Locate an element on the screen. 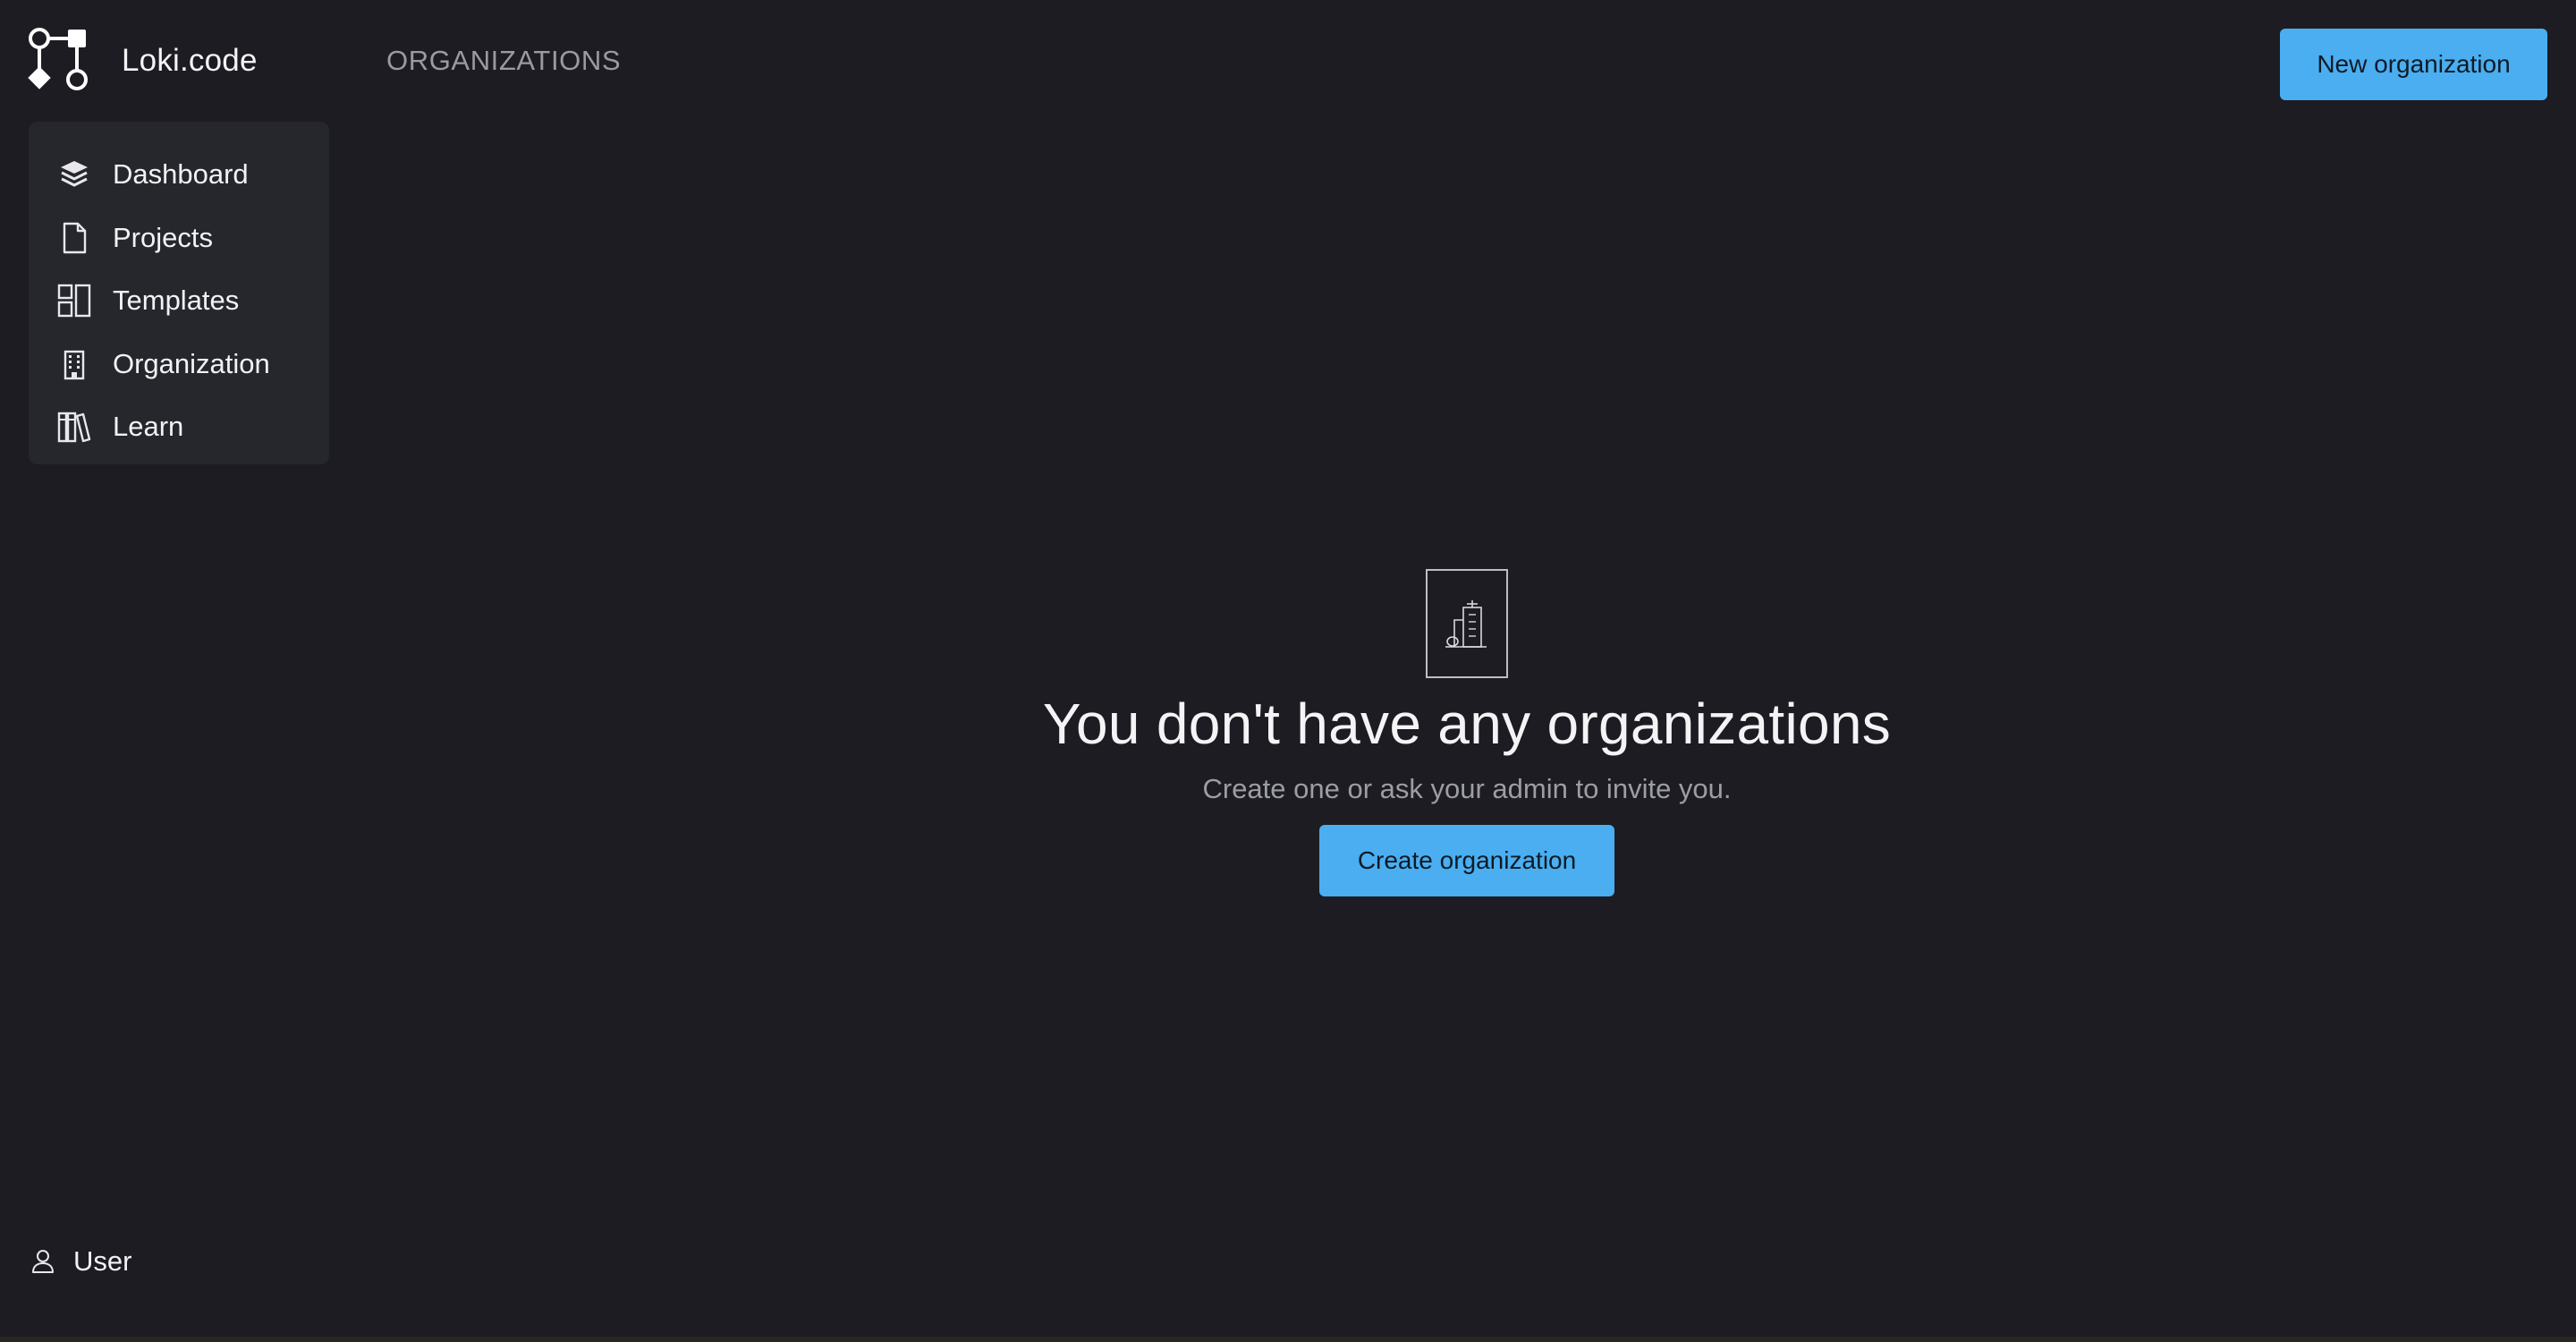 The height and width of the screenshot is (1342, 2576). books-icon is located at coordinates (74, 427).